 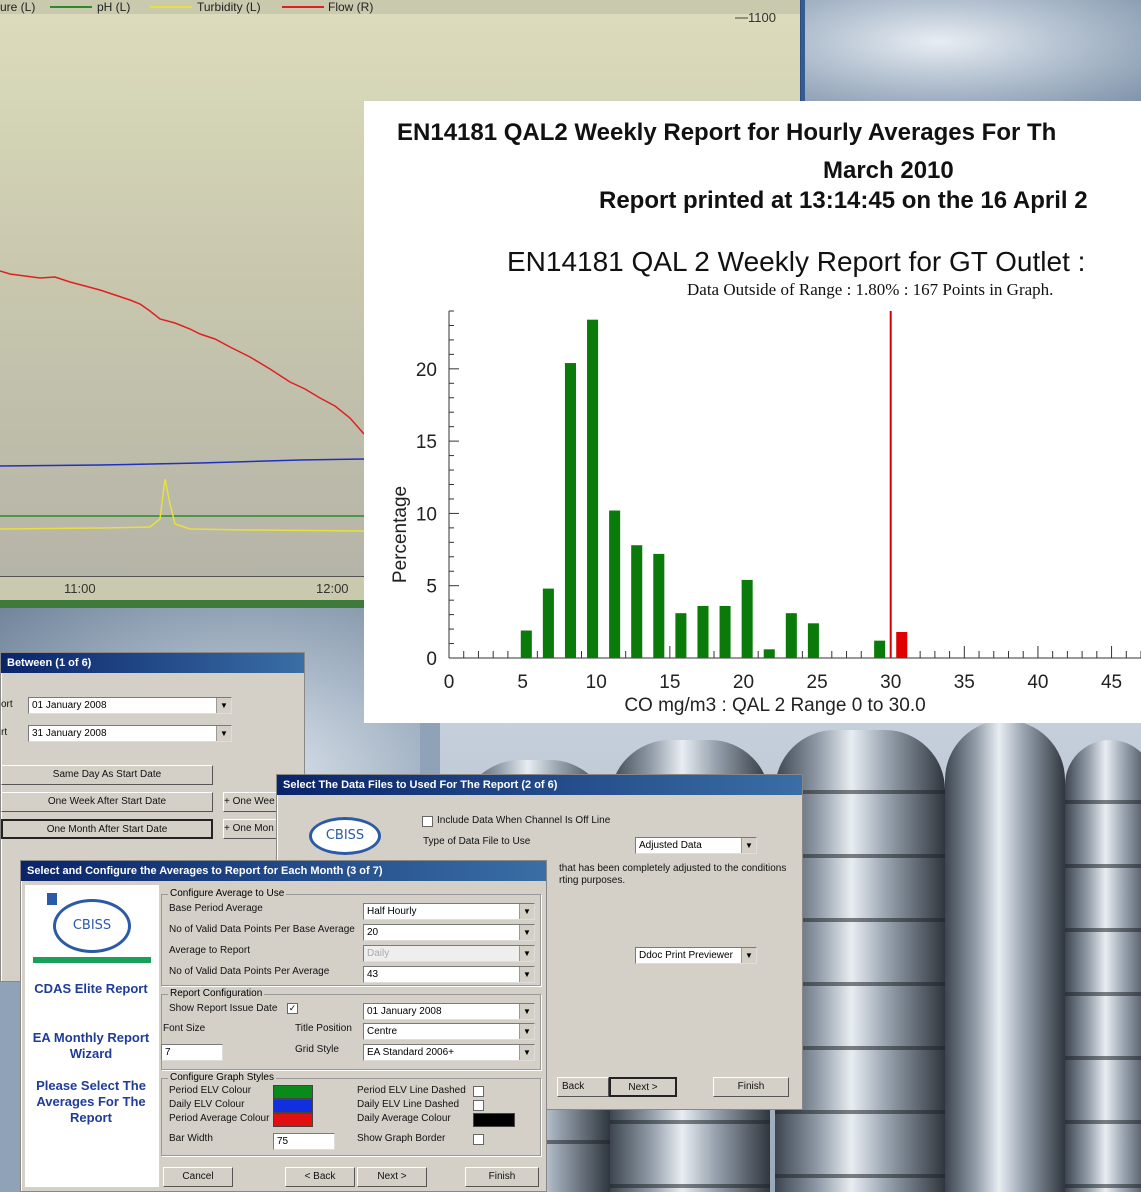 I want to click on end-date-value: 31 January 2008, so click(x=69, y=733).